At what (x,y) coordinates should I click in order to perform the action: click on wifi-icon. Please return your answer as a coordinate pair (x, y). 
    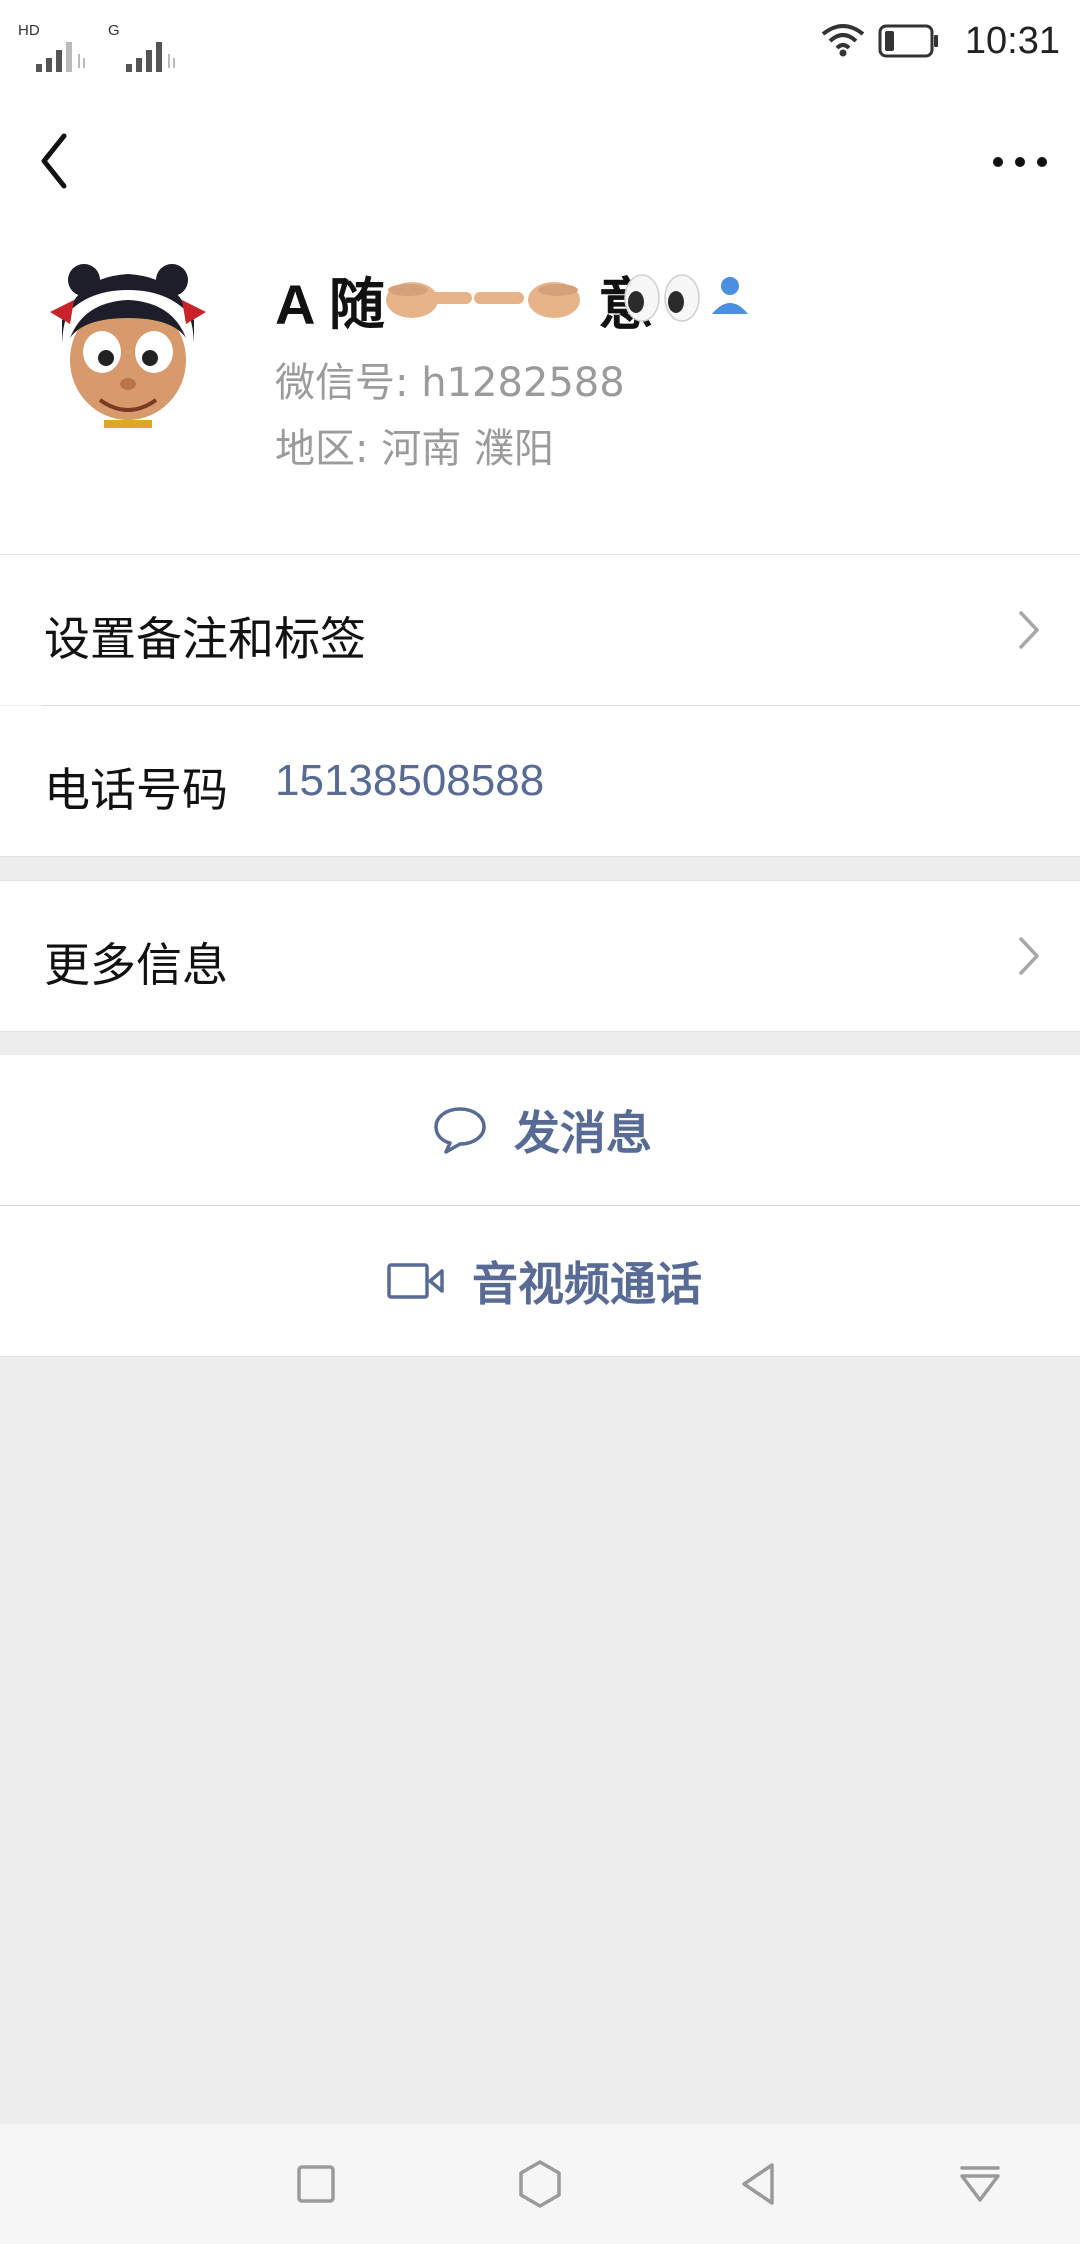
    Looking at the image, I should click on (843, 40).